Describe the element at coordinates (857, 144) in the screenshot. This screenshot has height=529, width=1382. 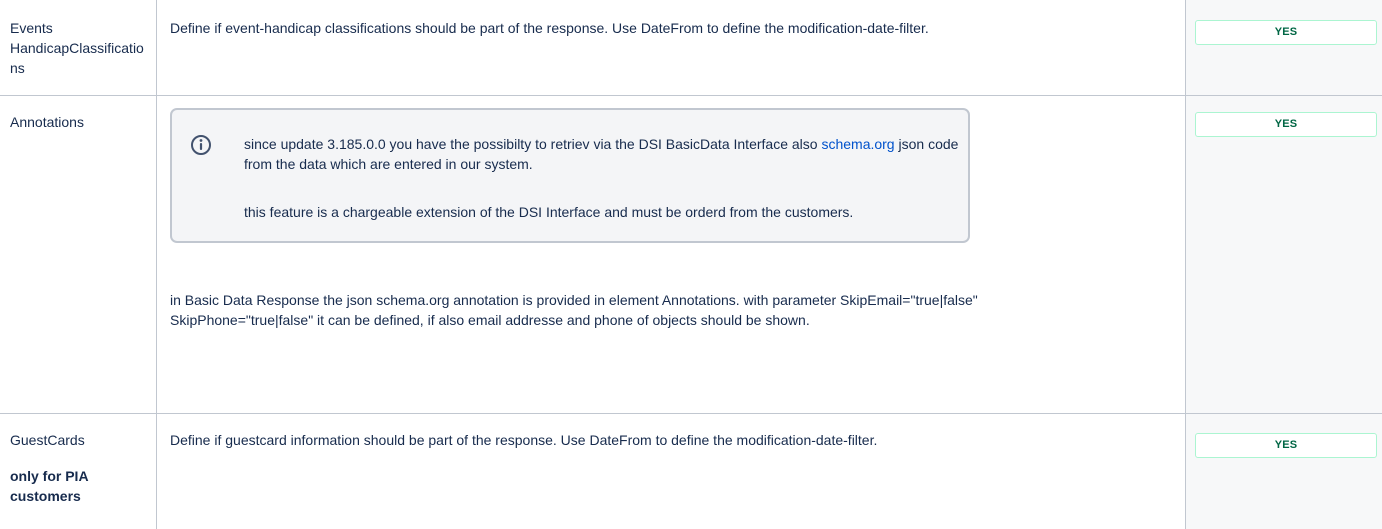
I see `schema-org-link: schema.org` at that location.